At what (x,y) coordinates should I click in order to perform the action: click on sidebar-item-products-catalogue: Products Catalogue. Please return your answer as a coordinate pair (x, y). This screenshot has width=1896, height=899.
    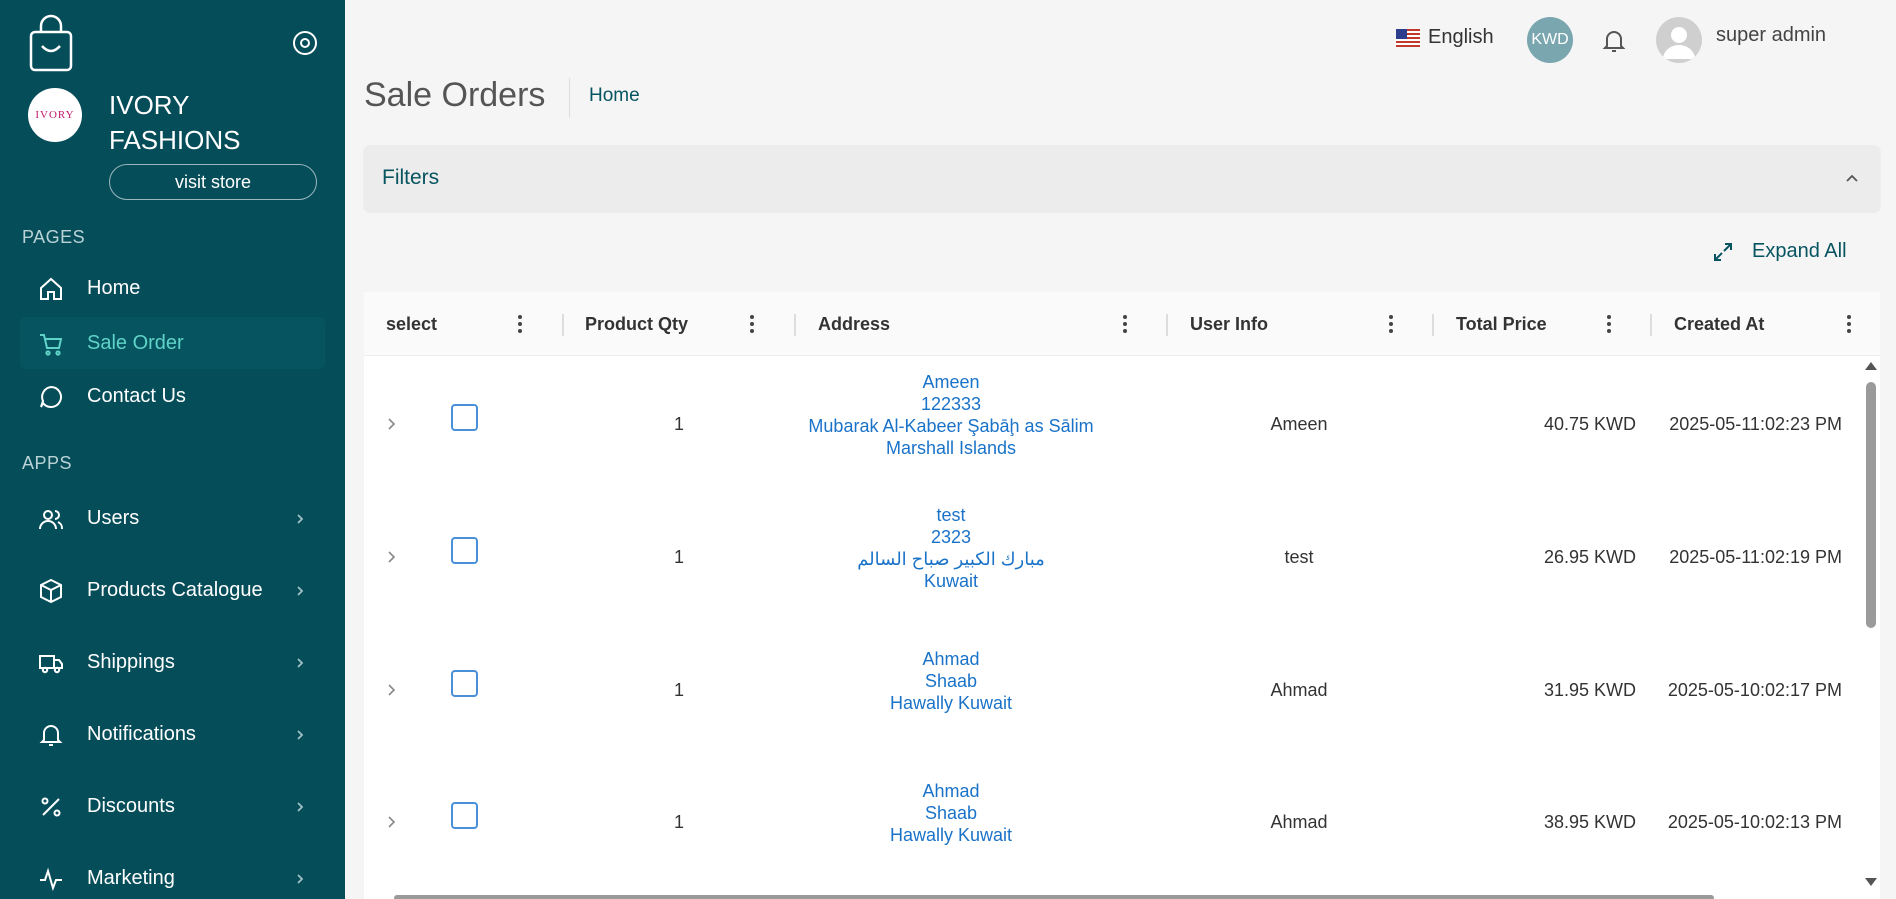
    Looking at the image, I should click on (172, 590).